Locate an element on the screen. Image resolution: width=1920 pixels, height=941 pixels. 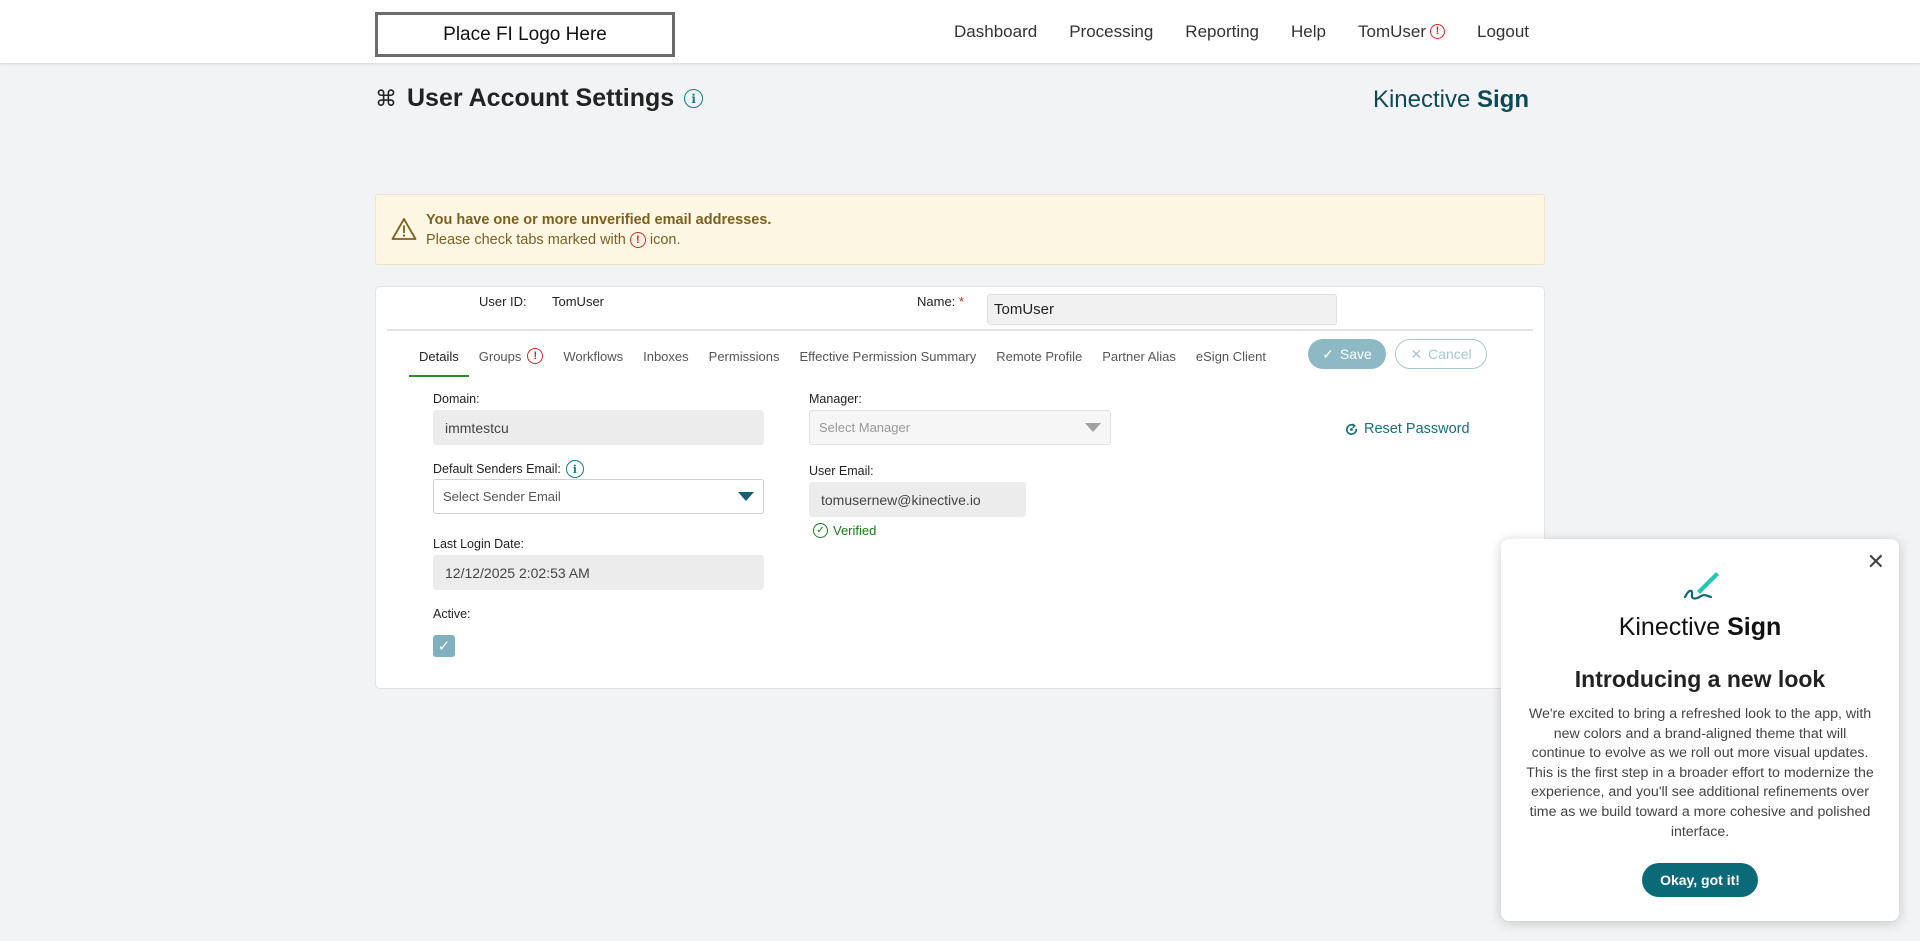
last-login-label: Last Login Date: is located at coordinates (479, 544).